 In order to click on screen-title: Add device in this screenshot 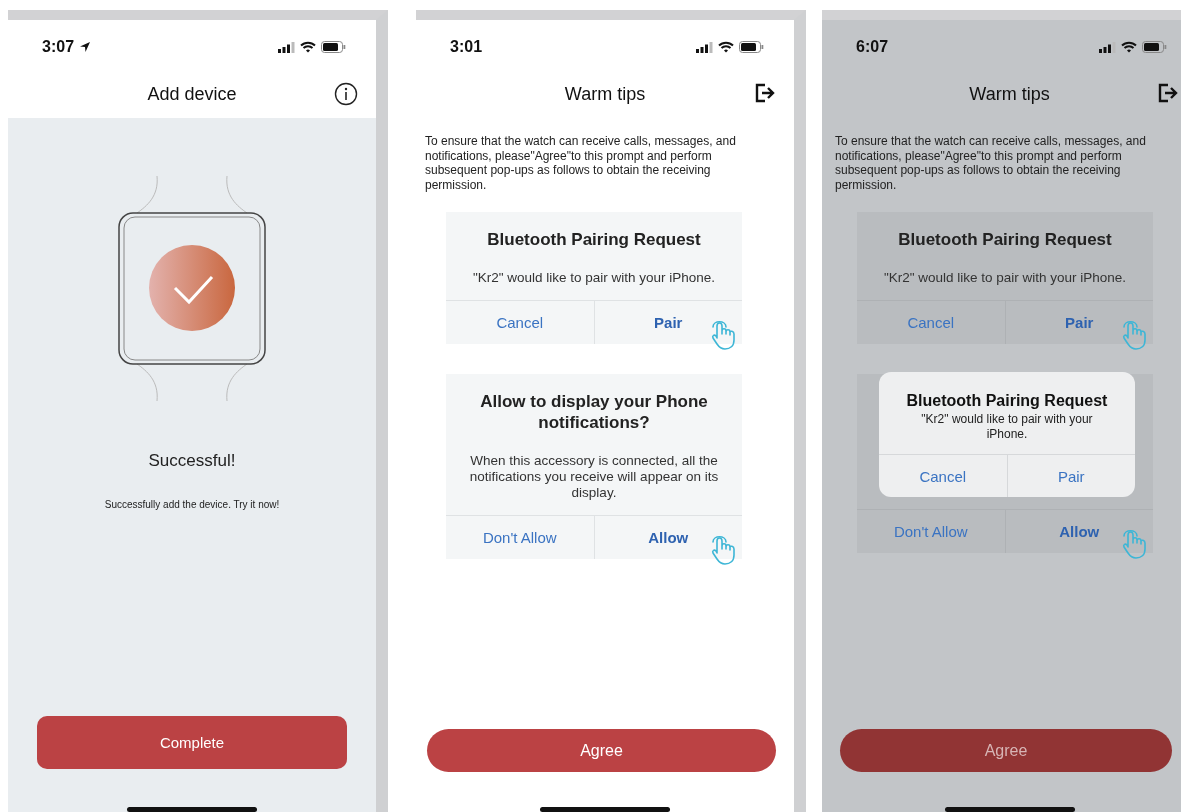, I will do `click(192, 94)`.